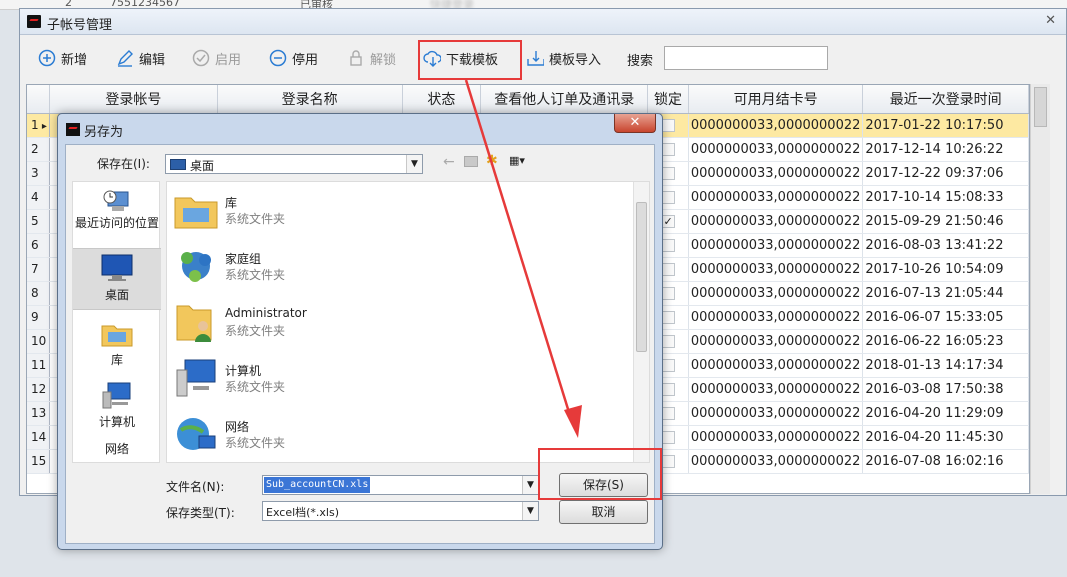 This screenshot has width=1067, height=577. I want to click on annotation-arrow, so click(523, 258).